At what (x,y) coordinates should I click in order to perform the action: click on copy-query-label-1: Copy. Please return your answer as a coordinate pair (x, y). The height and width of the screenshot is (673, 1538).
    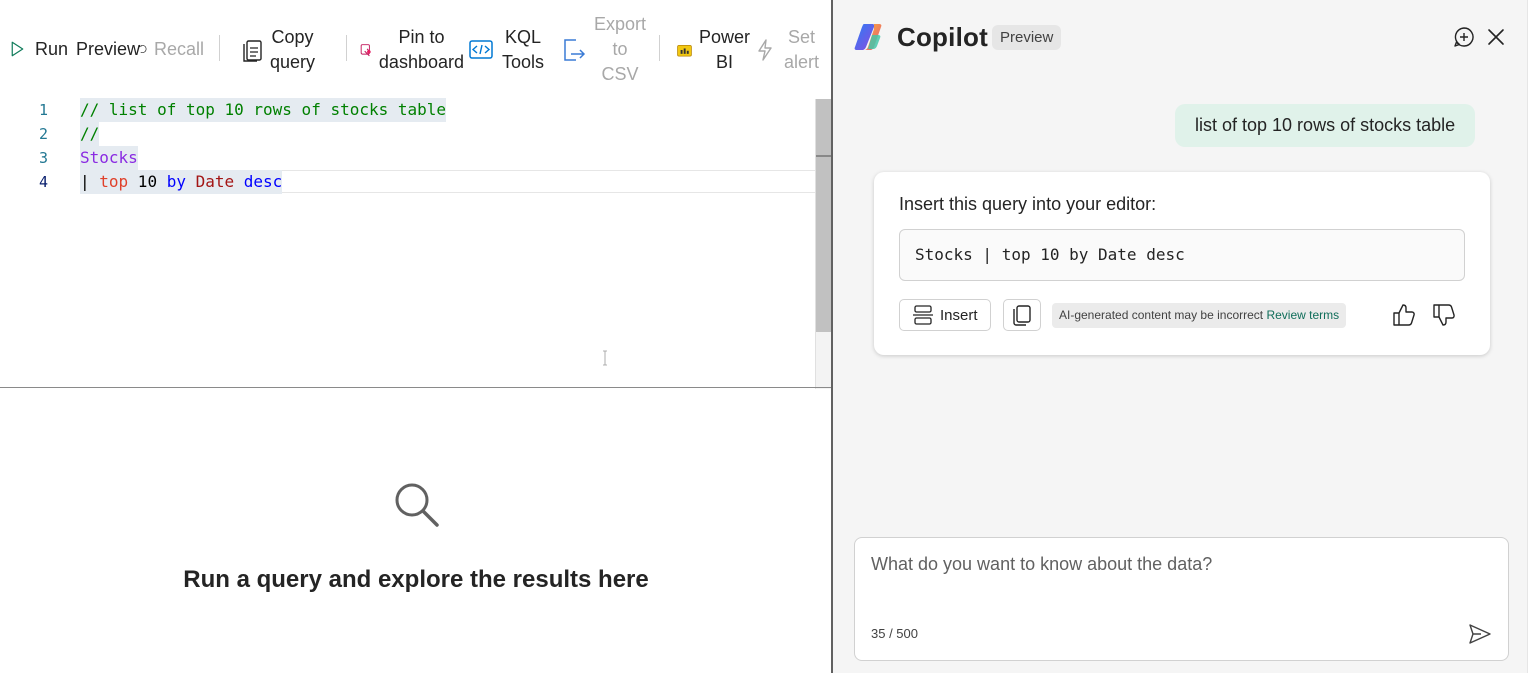
    Looking at the image, I should click on (292, 37).